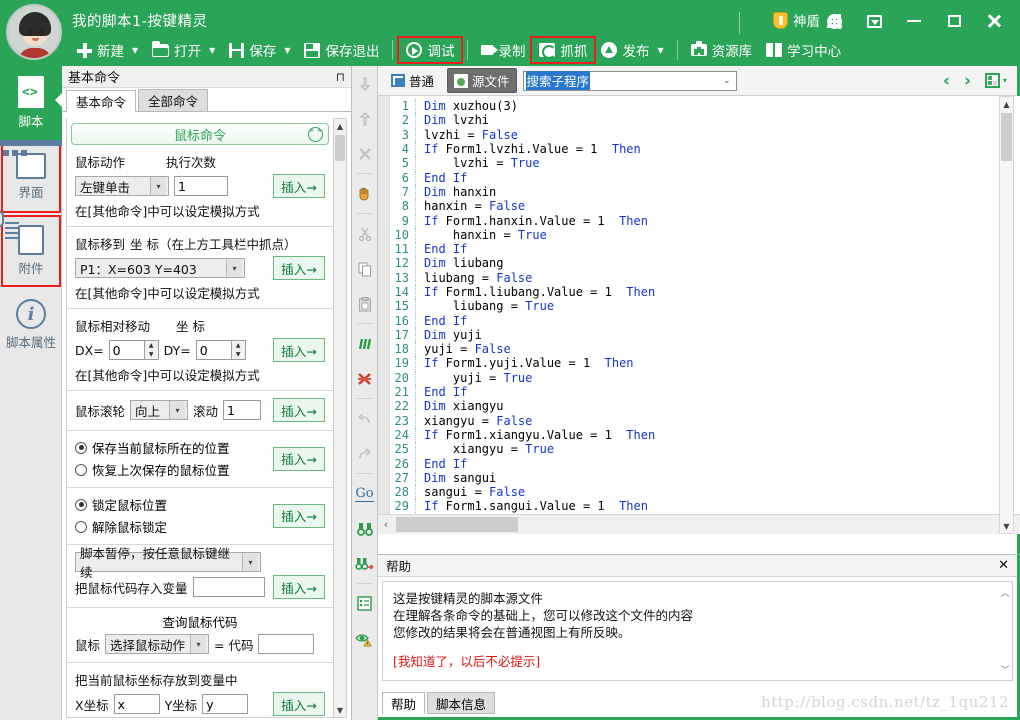 The image size is (1020, 720). What do you see at coordinates (159, 410) in the screenshot?
I see `wheel-direction-select: 向上 ▾` at bounding box center [159, 410].